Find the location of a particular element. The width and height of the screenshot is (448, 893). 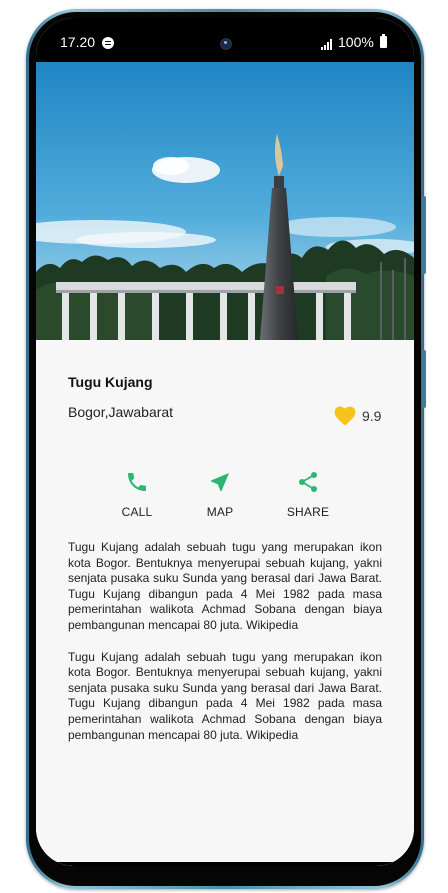

call-label: CALL is located at coordinates (137, 512).